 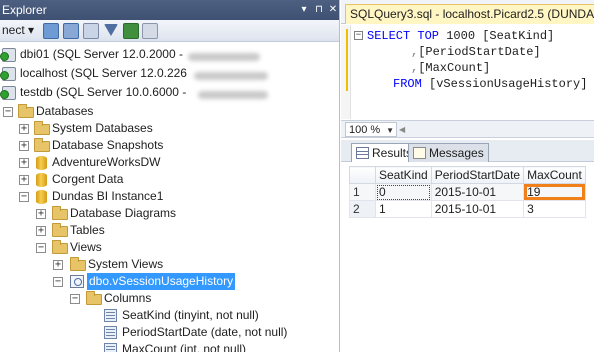 I want to click on grid-header-row: SeatKind PeriodStartDate MaxCount, so click(x=467, y=175).